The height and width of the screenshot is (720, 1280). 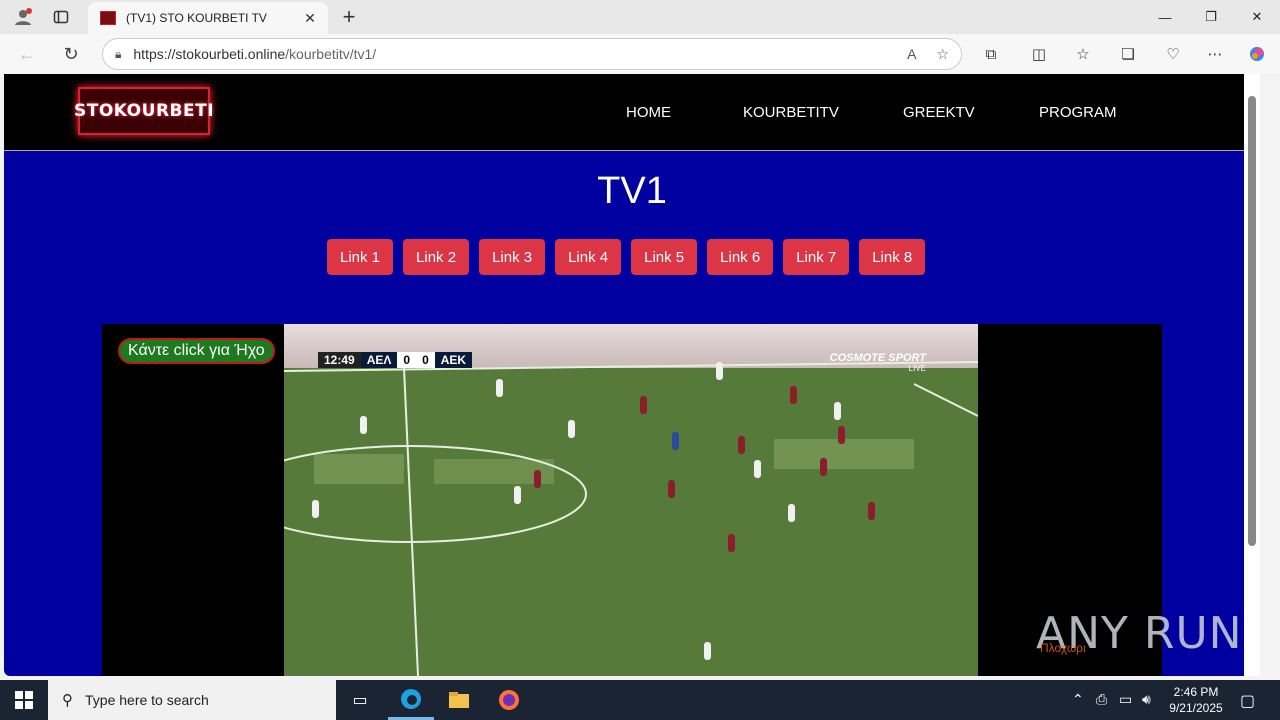 I want to click on copilot-icon, so click(x=1257, y=54).